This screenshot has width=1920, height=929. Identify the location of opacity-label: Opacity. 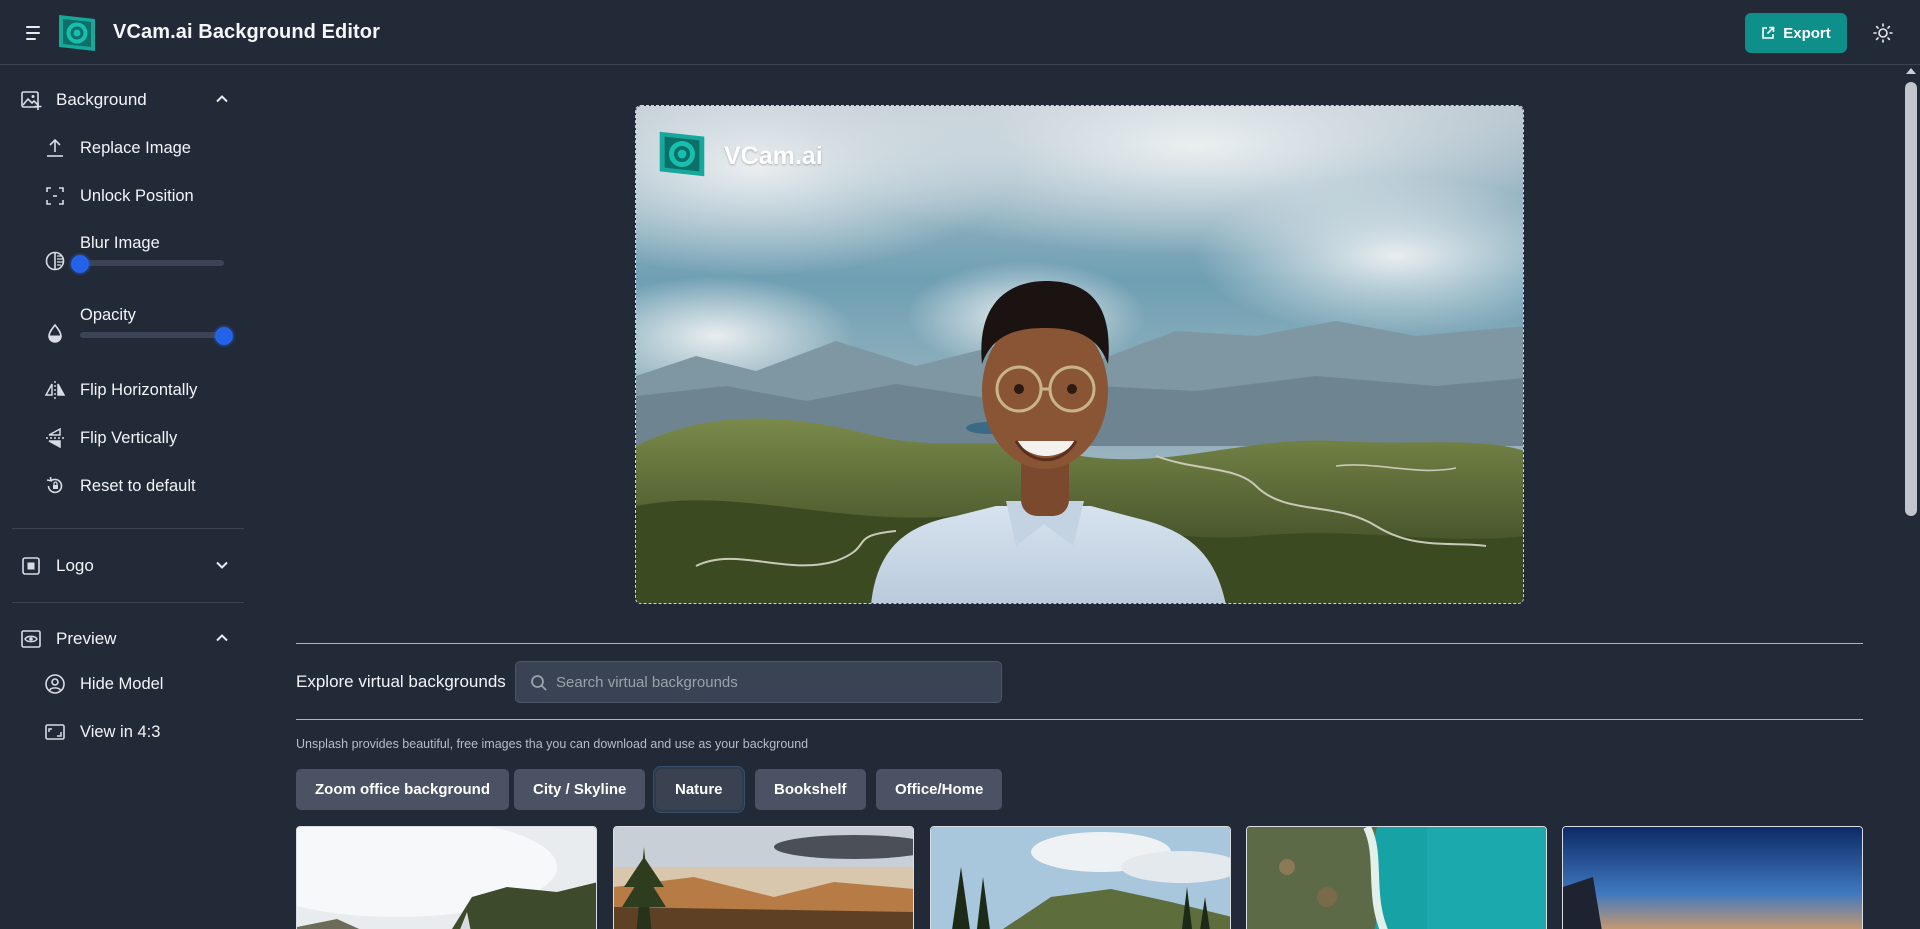
(108, 315).